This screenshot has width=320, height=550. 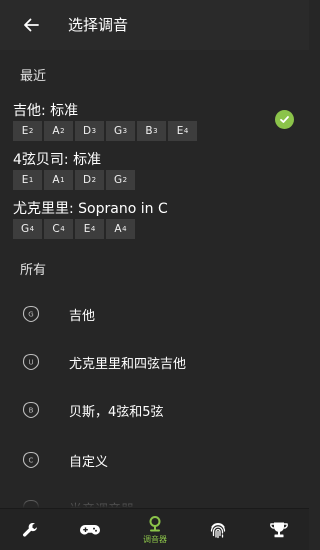 I want to click on note-letter: C, so click(x=56, y=229).